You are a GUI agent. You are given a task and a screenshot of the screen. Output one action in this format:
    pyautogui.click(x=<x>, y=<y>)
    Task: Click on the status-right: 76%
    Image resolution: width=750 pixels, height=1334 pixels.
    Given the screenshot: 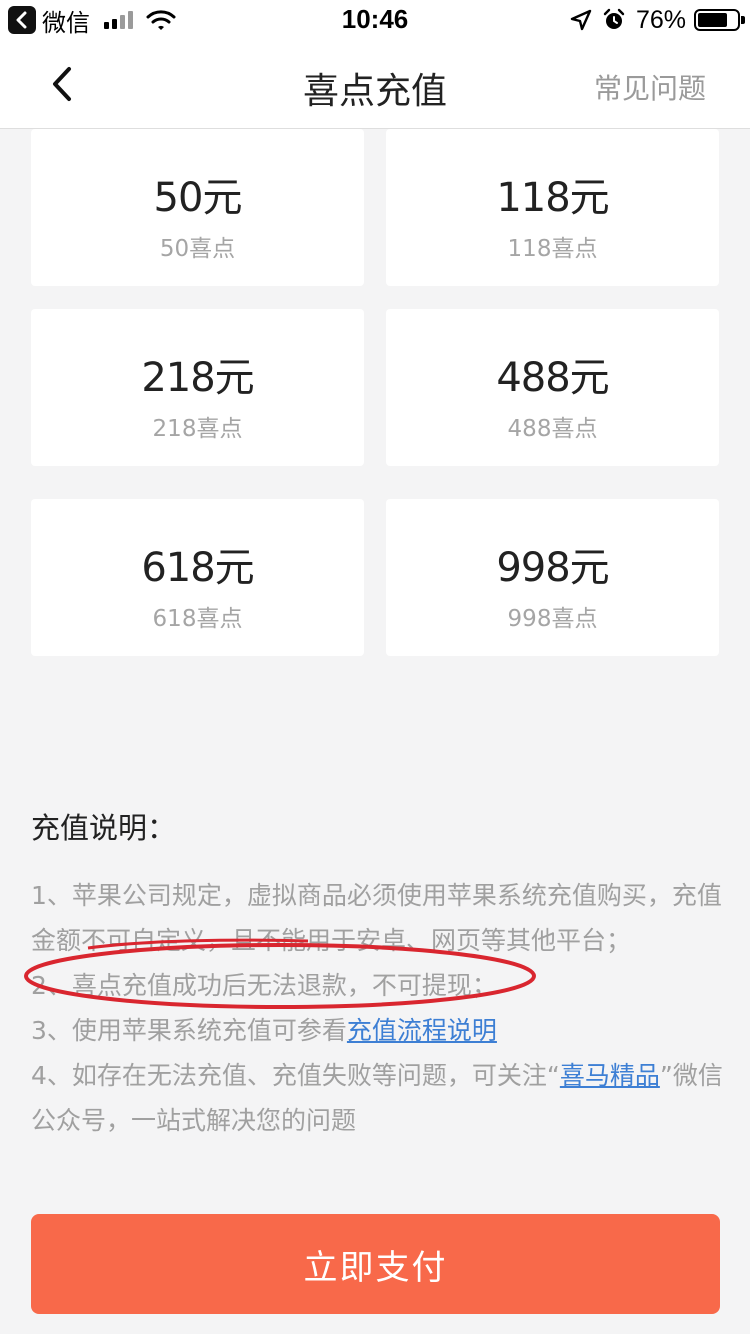 What is the action you would take?
    pyautogui.click(x=652, y=20)
    